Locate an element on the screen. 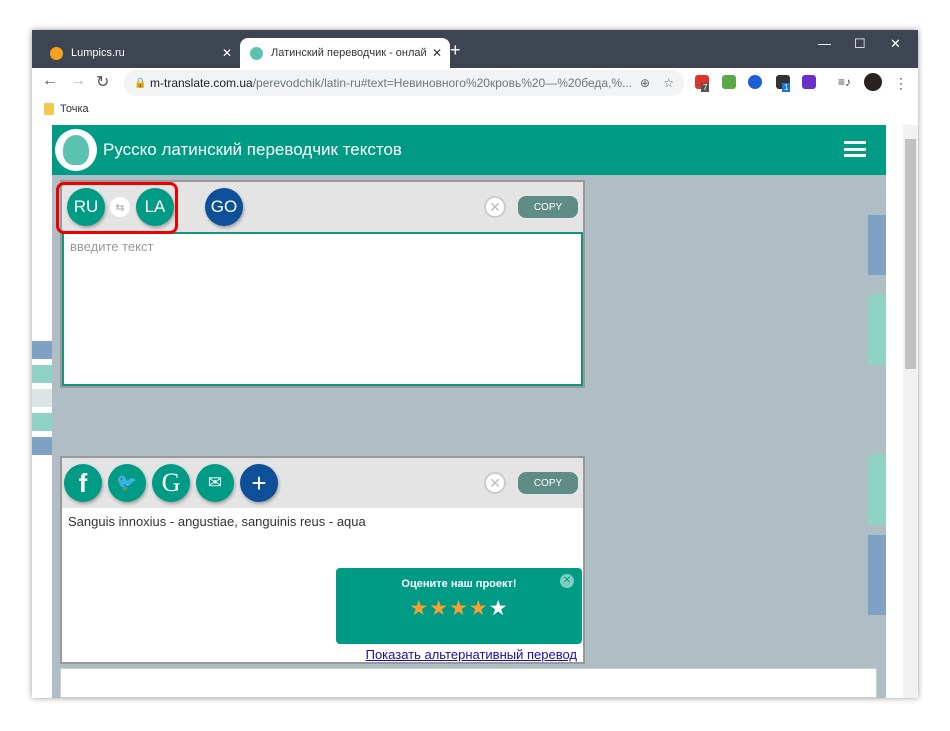  owl-logo is located at coordinates (76, 150).